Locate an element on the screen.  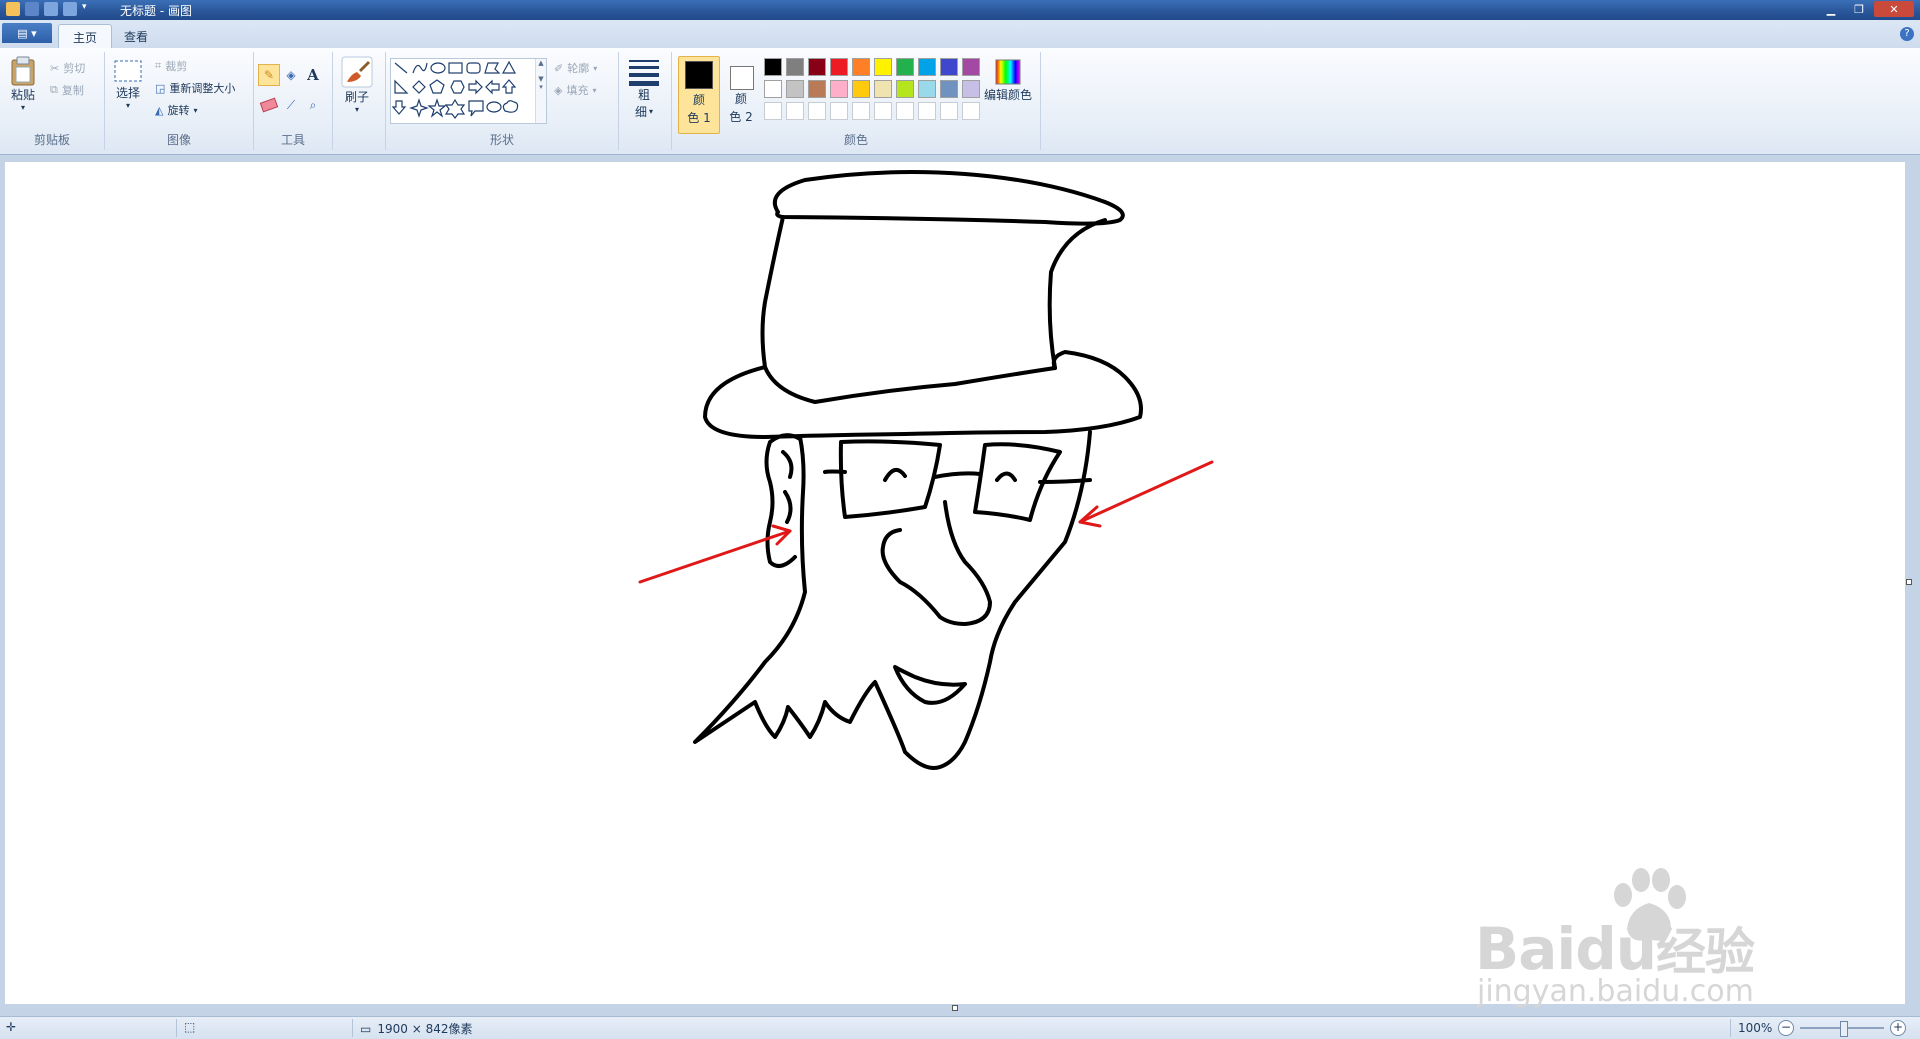
color-picker-tool: ⟋ is located at coordinates (291, 105).